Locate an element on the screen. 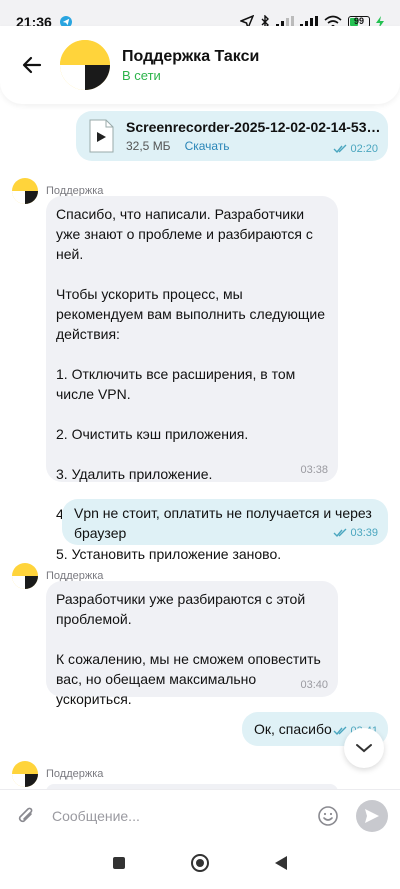 This screenshot has width=400, height=889. circle-icon is located at coordinates (200, 862).